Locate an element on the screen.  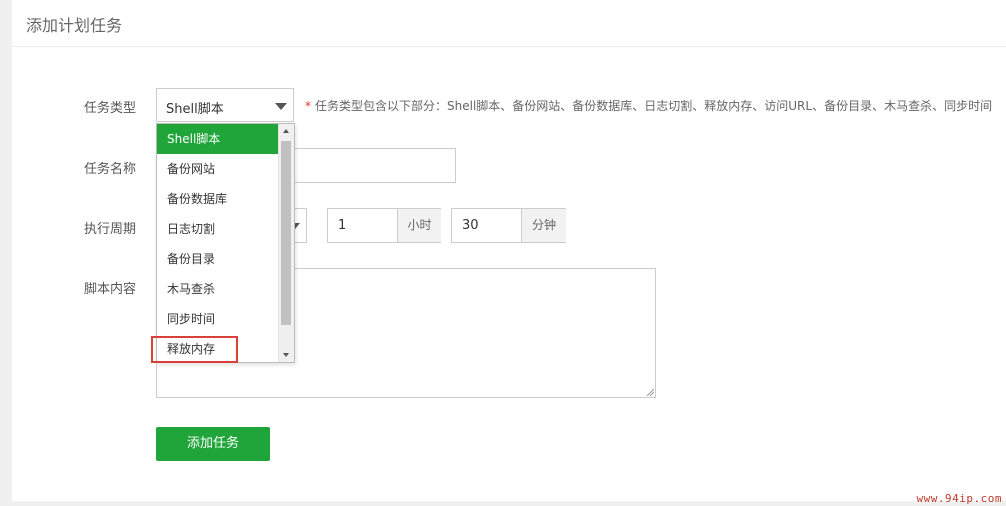
period-label: 执行周期 is located at coordinates (110, 229).